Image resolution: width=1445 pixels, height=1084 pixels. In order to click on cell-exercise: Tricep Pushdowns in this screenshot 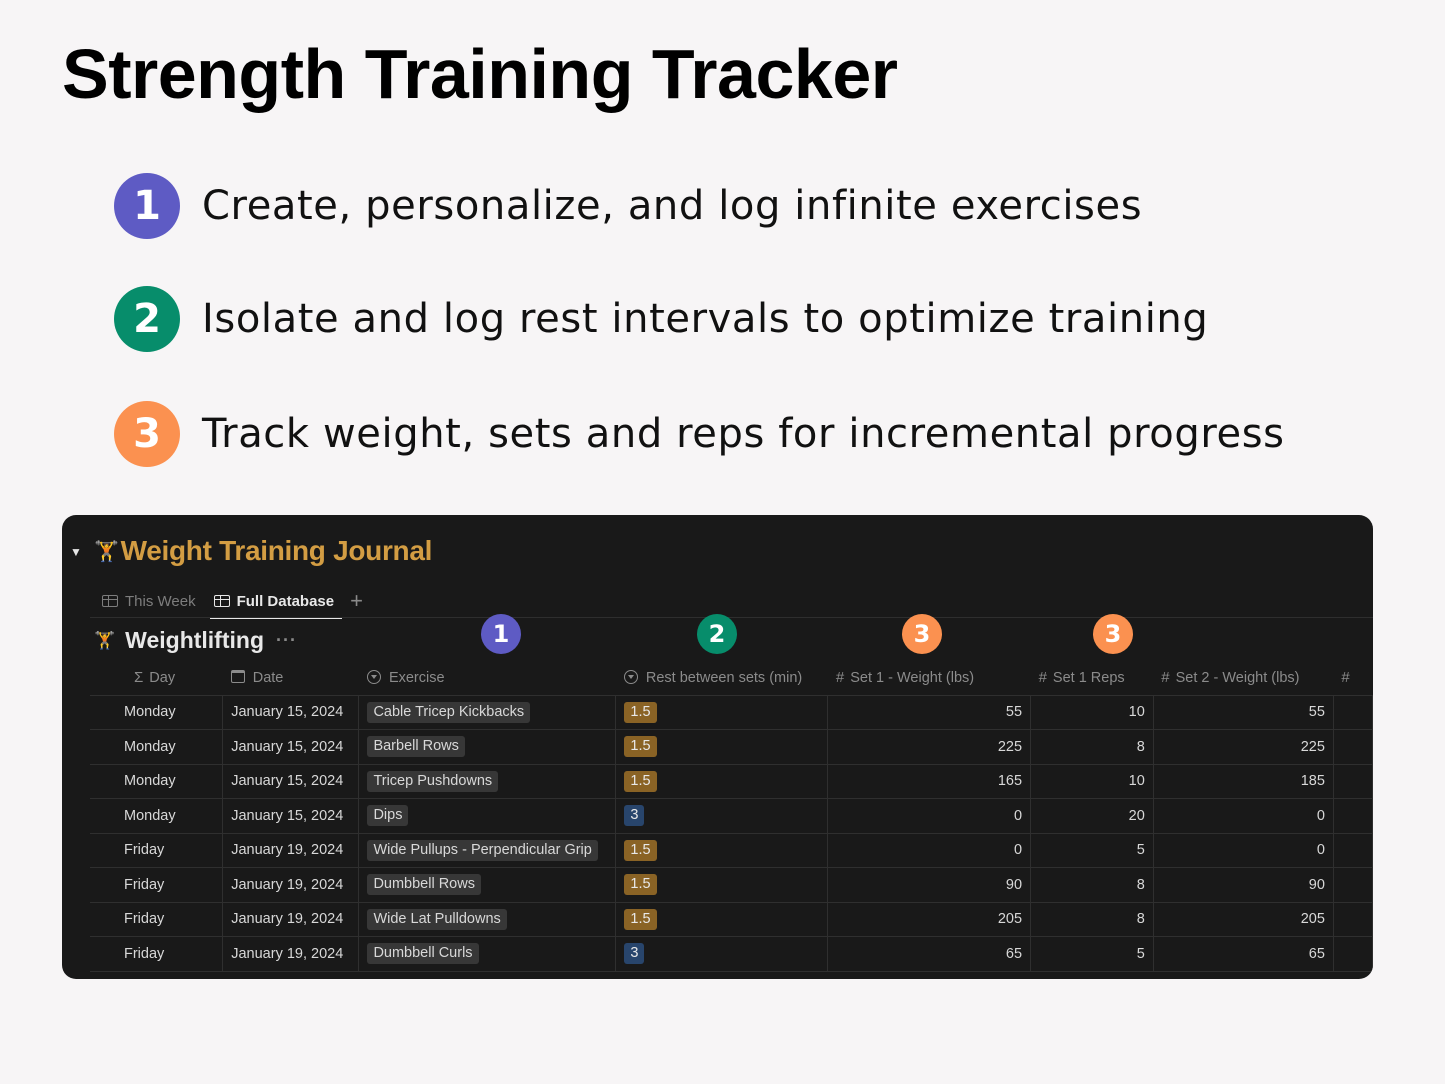, I will do `click(487, 781)`.